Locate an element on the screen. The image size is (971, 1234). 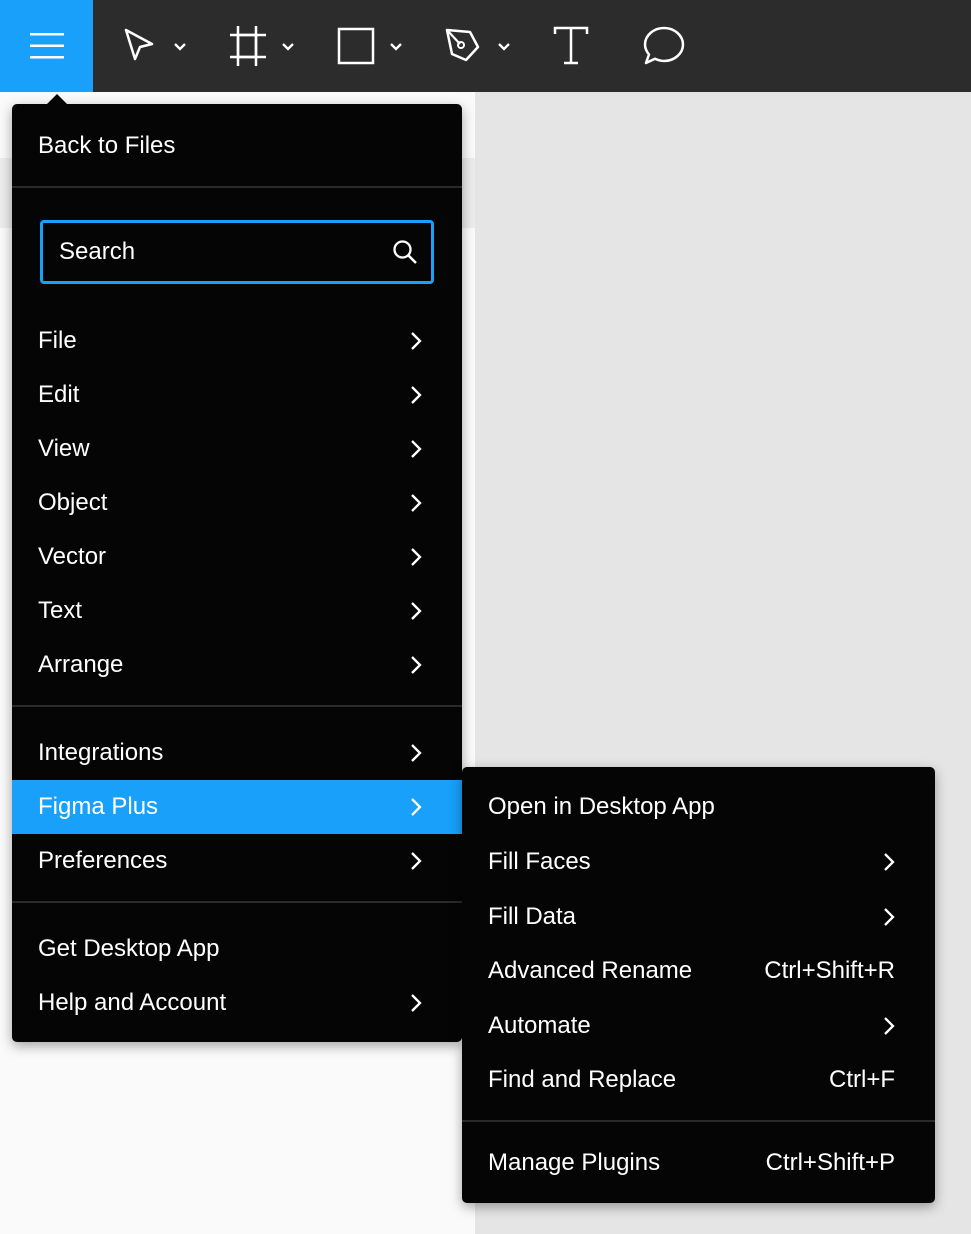
menu-caret is located at coordinates (57, 99).